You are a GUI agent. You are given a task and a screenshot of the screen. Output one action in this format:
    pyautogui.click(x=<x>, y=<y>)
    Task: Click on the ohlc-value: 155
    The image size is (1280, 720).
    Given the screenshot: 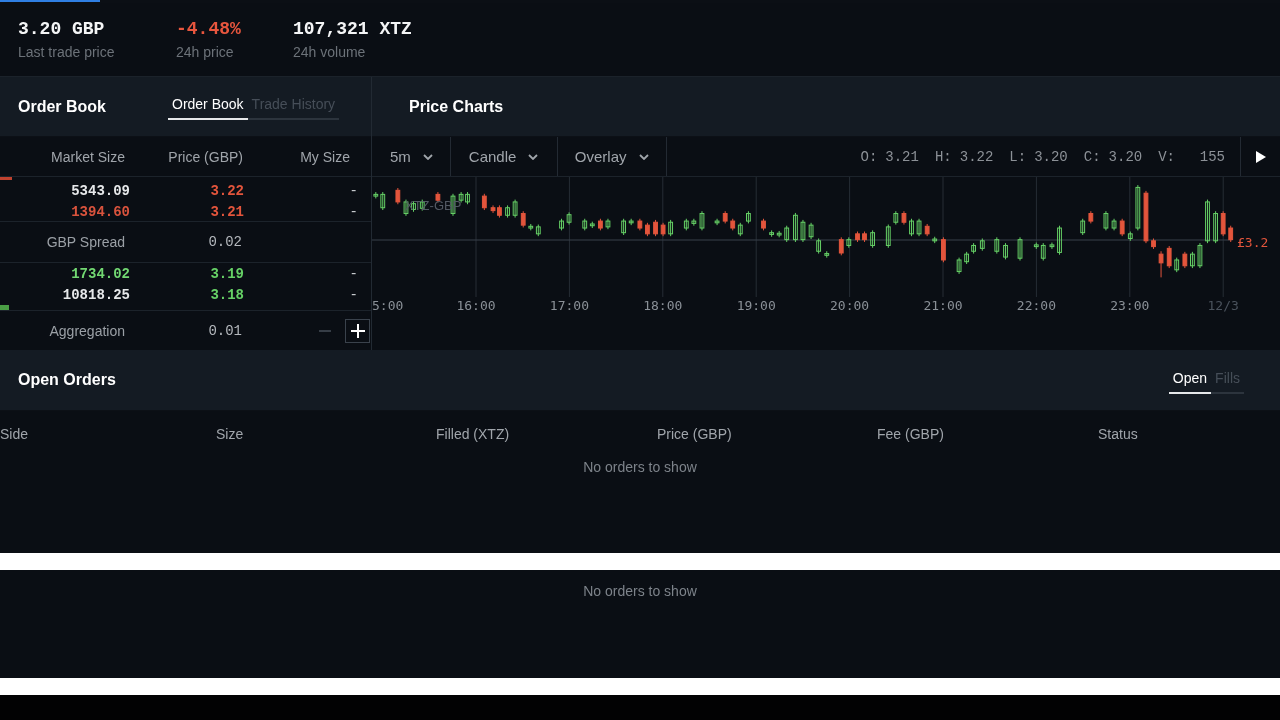 What is the action you would take?
    pyautogui.click(x=1211, y=156)
    